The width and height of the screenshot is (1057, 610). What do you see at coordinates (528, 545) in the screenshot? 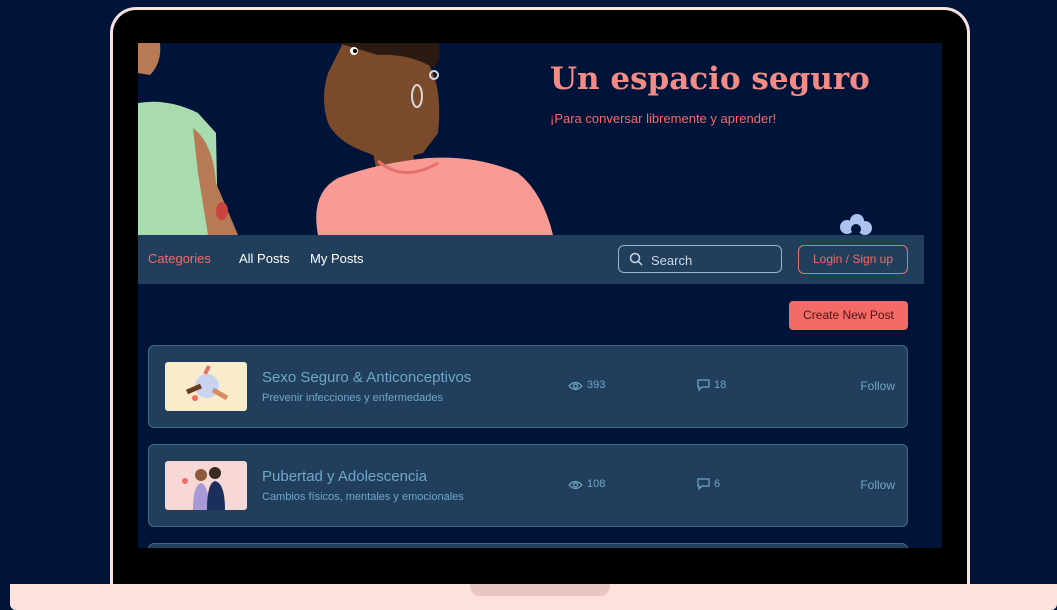
I see `category-card` at bounding box center [528, 545].